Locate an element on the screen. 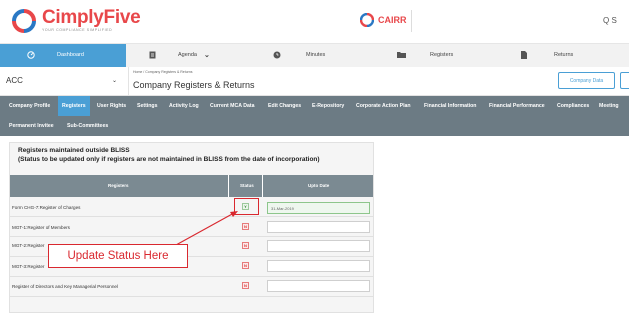 The height and width of the screenshot is (313, 629). status-highlight-box is located at coordinates (246, 206).